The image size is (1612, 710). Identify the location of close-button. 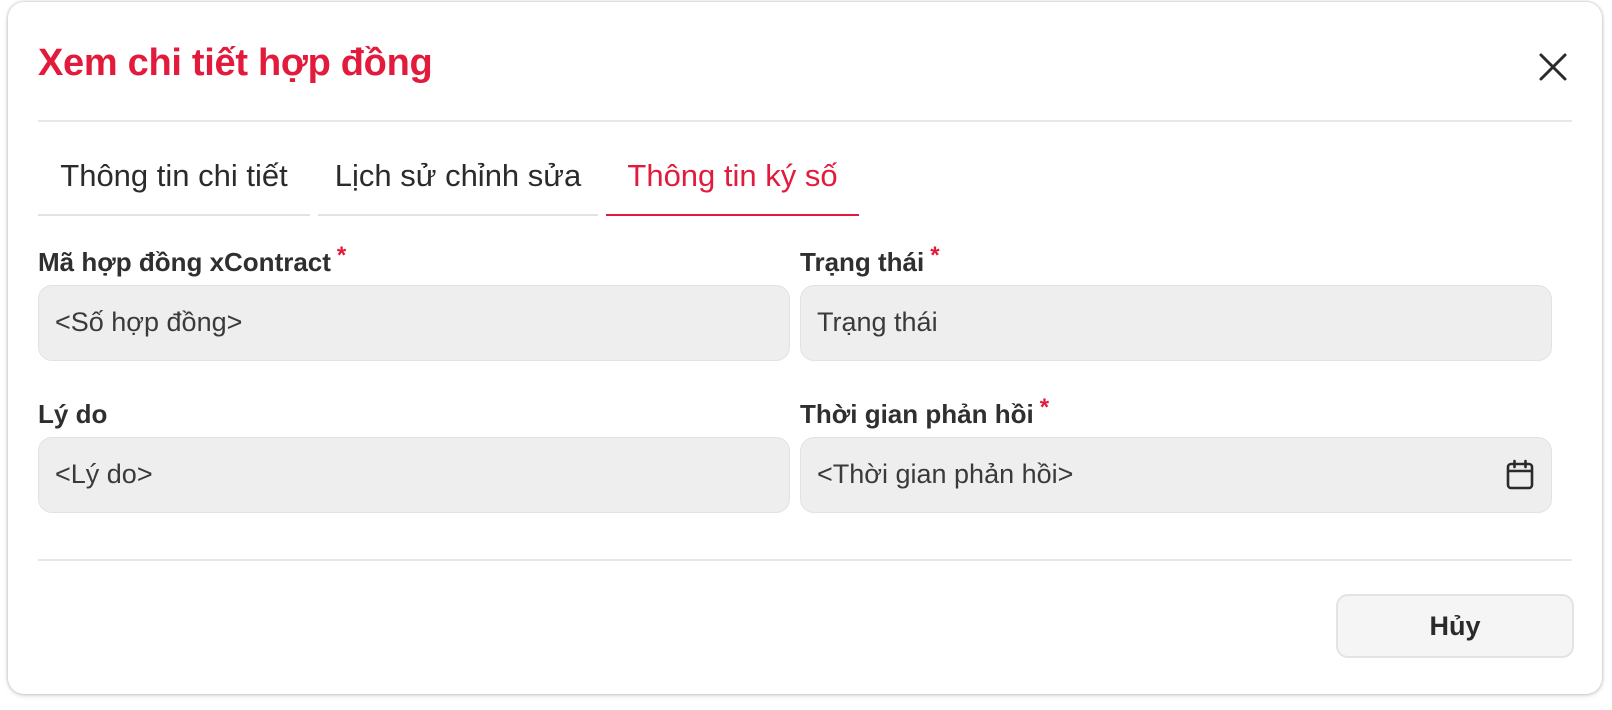
(1553, 67).